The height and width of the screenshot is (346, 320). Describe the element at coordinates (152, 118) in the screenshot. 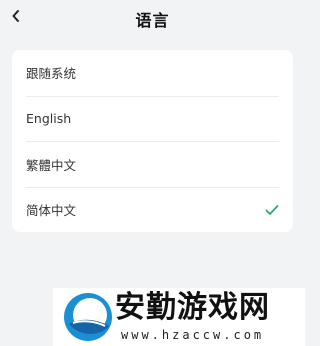

I see `language-option-english: English` at that location.